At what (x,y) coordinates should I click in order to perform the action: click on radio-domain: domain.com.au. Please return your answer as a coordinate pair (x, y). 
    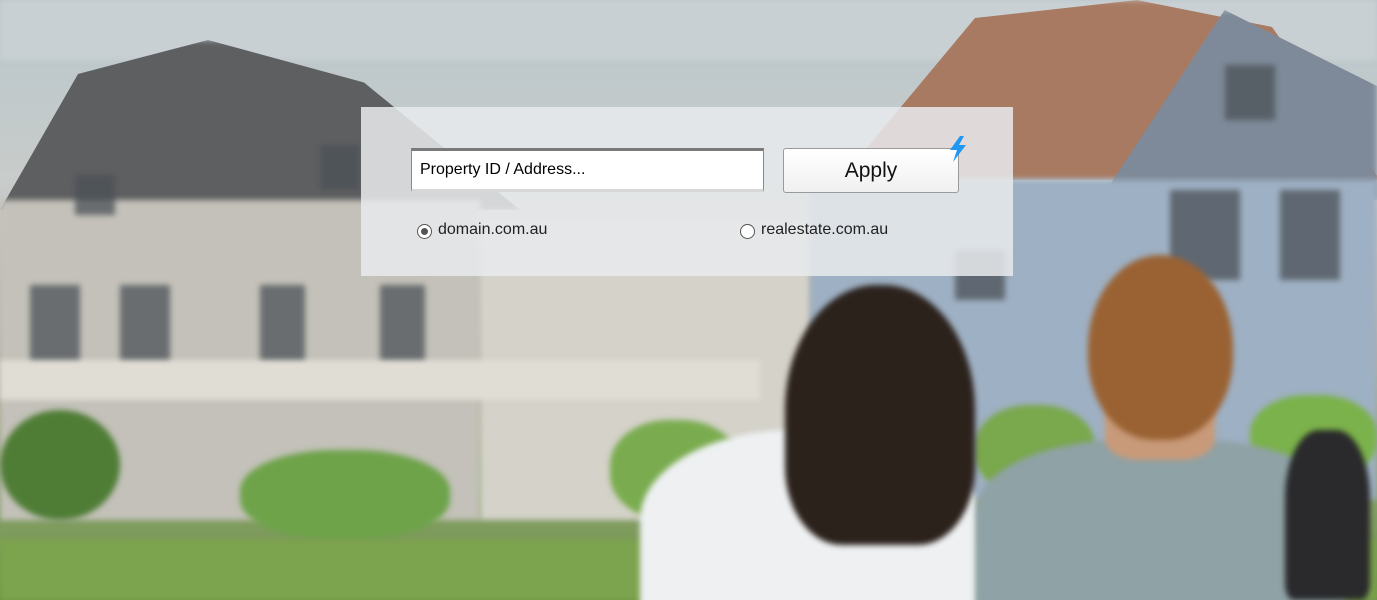
    Looking at the image, I should click on (482, 229).